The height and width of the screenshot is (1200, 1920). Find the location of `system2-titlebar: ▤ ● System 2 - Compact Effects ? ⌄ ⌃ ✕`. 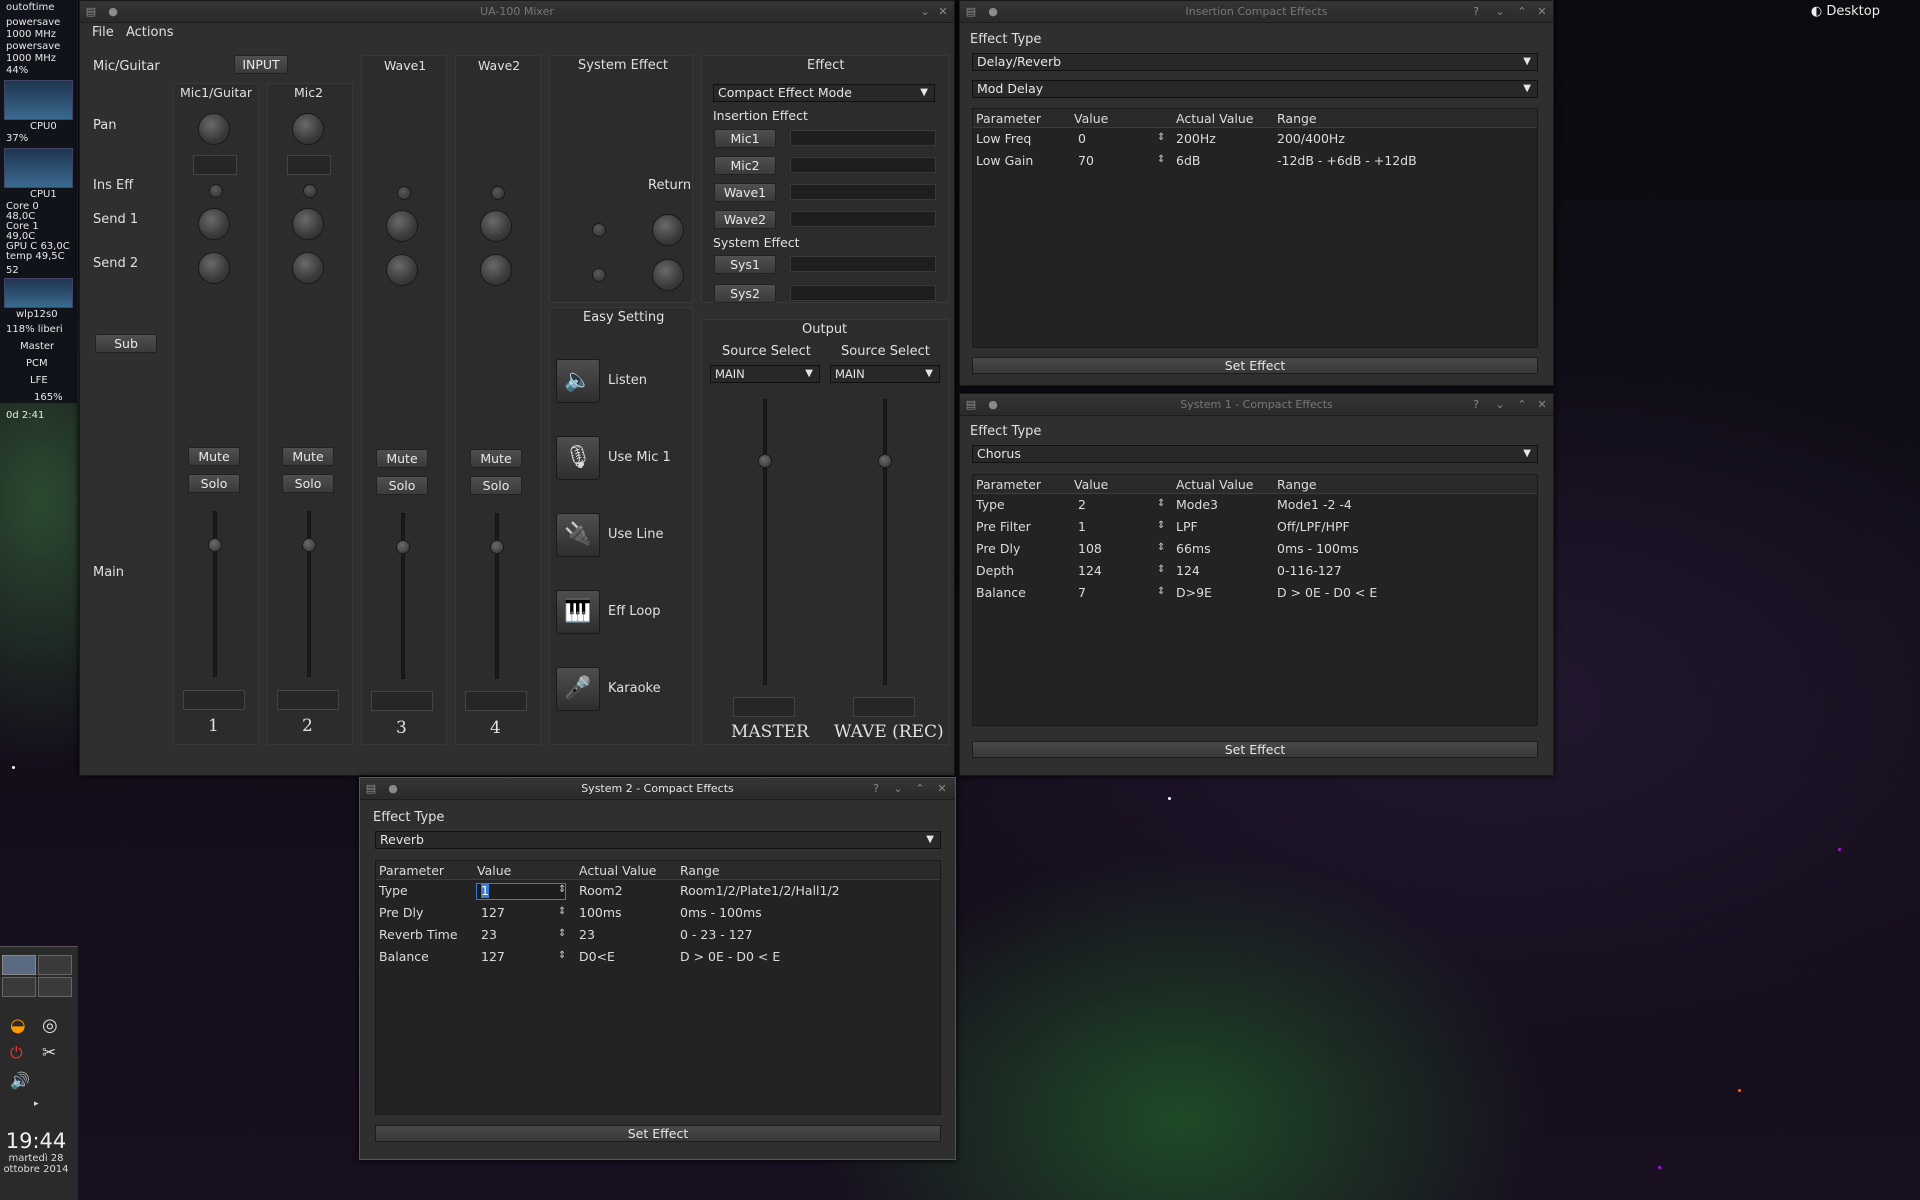

system2-titlebar: ▤ ● System 2 - Compact Effects ? ⌄ ⌃ ✕ is located at coordinates (657, 789).